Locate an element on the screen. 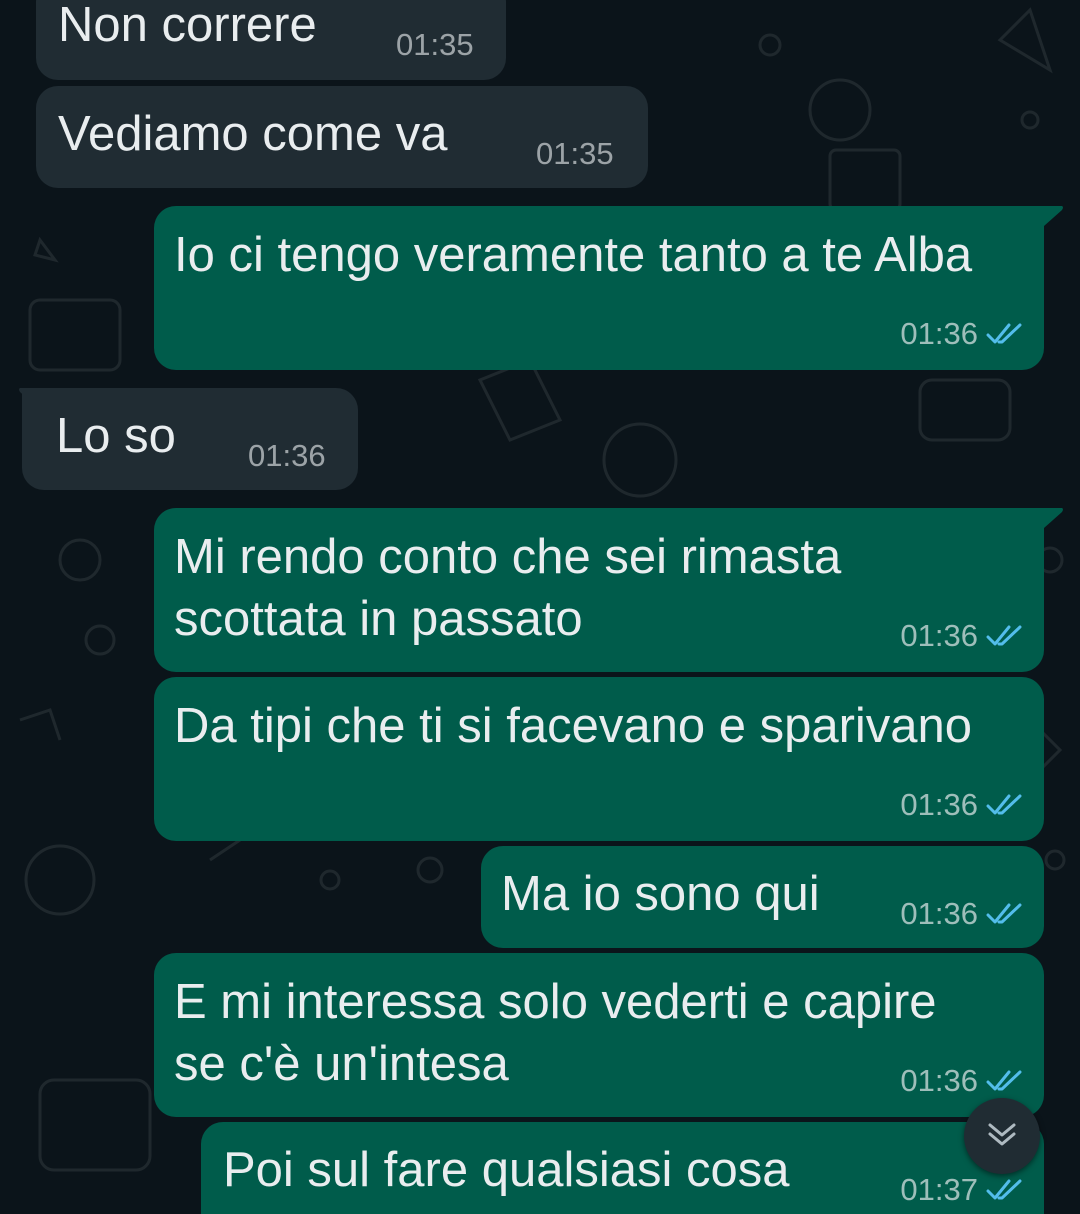 Image resolution: width=1080 pixels, height=1214 pixels. message-text: Non correre is located at coordinates (187, 26).